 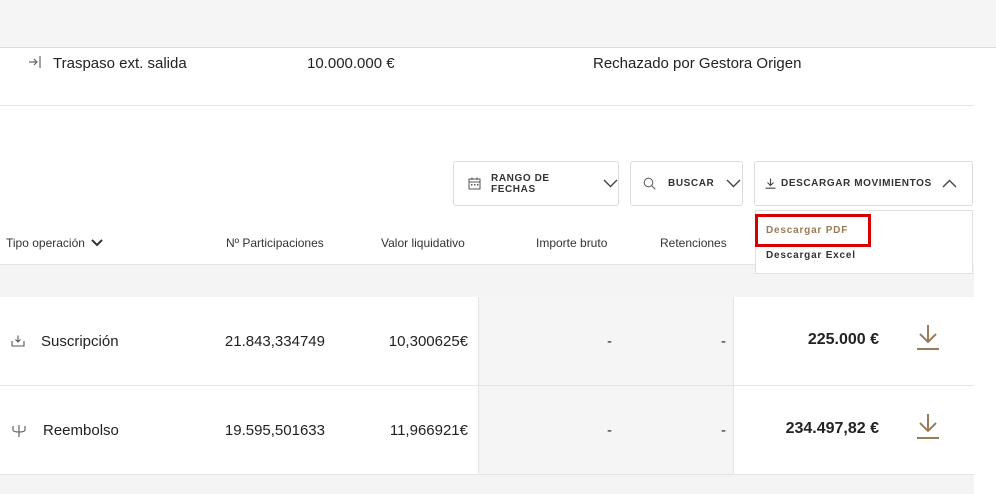 What do you see at coordinates (423, 243) in the screenshot?
I see `column-header-valor: Valor liquidativo` at bounding box center [423, 243].